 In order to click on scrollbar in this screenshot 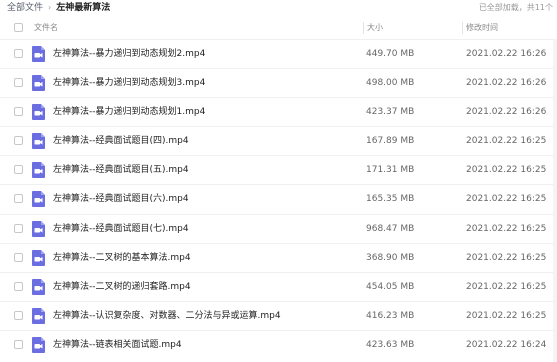, I will do `click(555, 200)`.